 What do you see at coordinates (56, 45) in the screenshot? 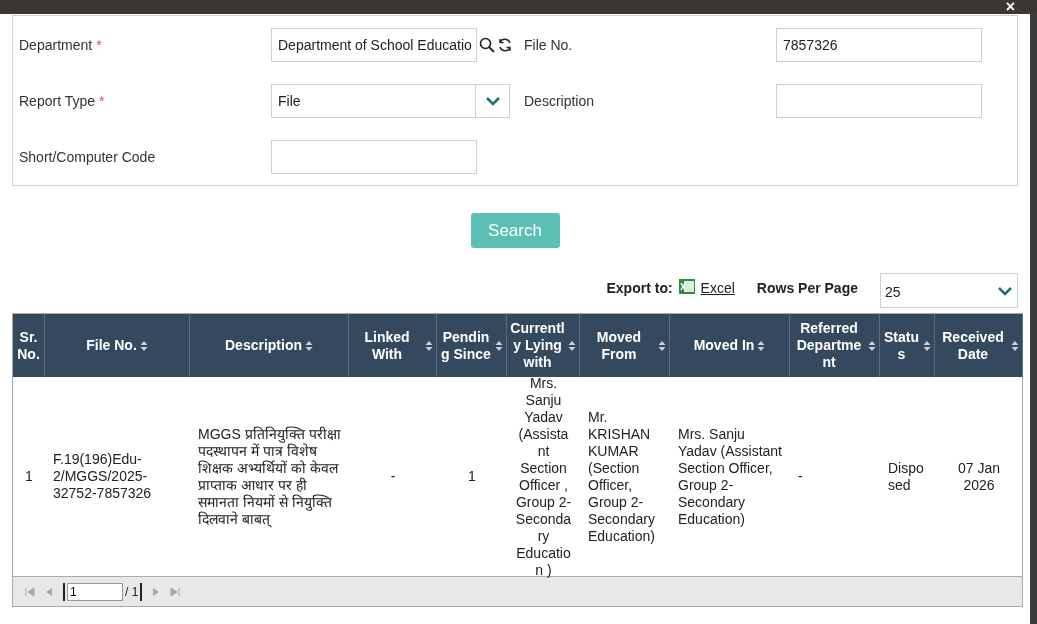
I see `field-label: Department` at bounding box center [56, 45].